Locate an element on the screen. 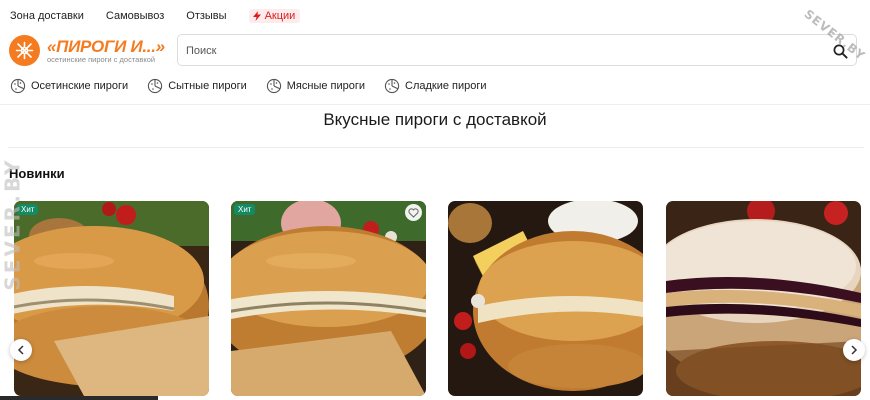 This screenshot has width=870, height=400. search-bar is located at coordinates (517, 50).